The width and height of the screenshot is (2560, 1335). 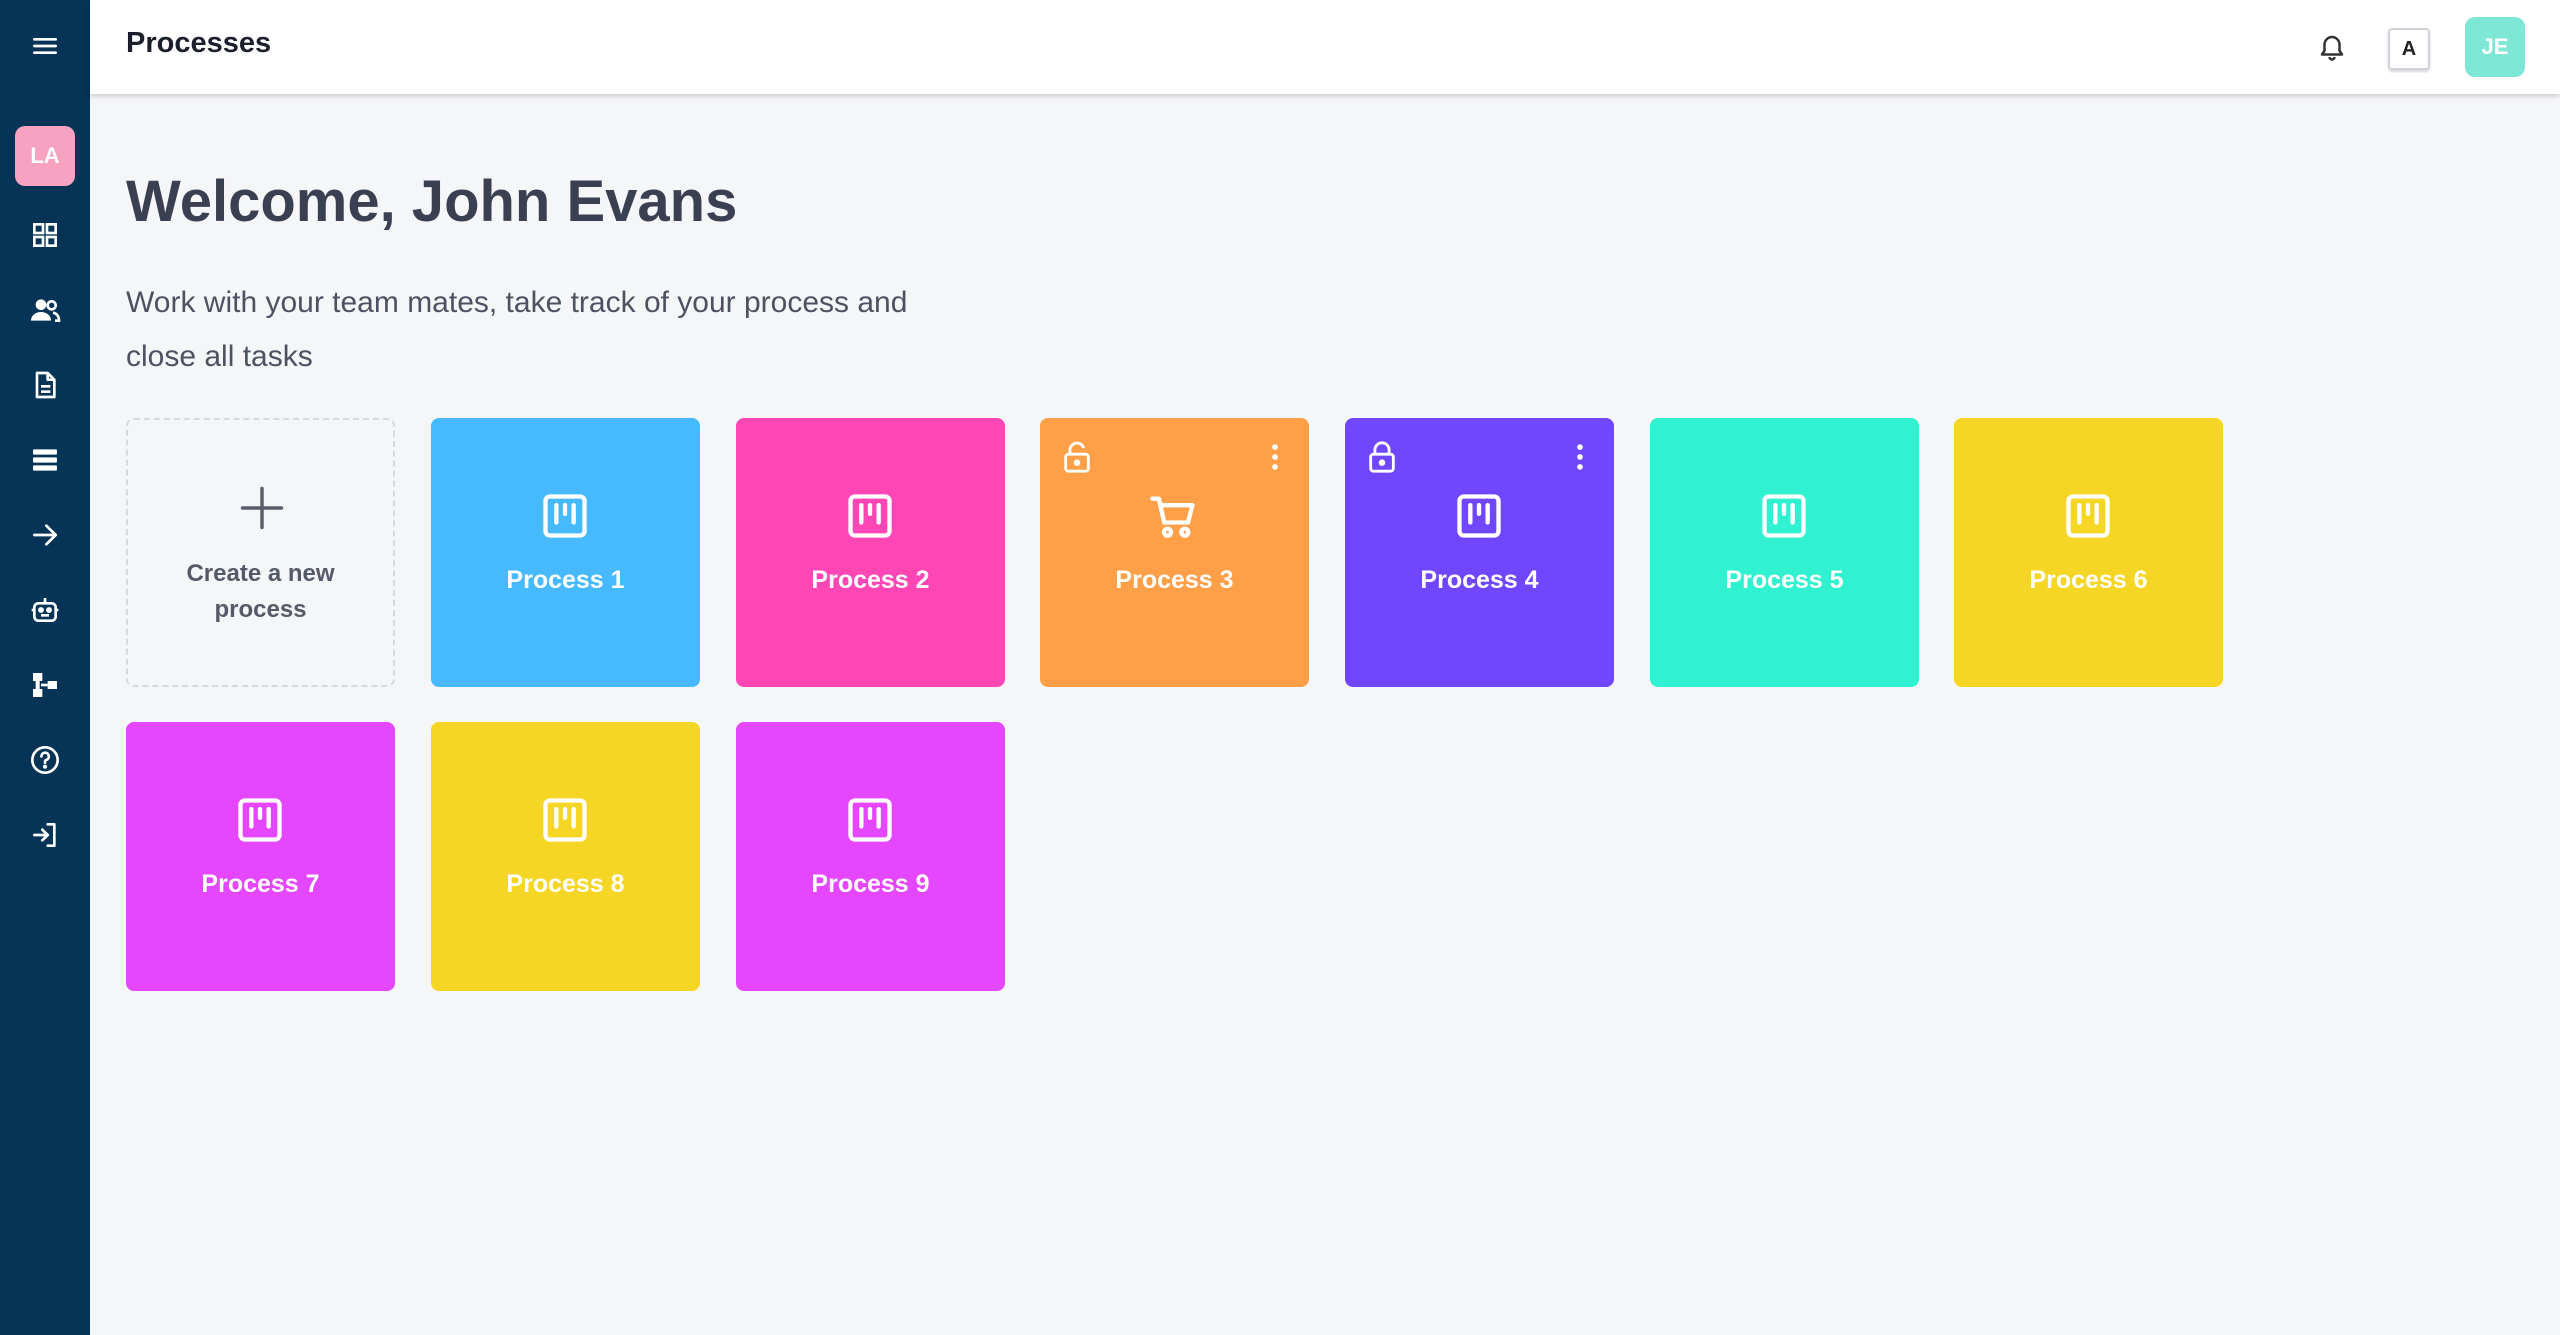 I want to click on help-circle-icon, so click(x=45, y=760).